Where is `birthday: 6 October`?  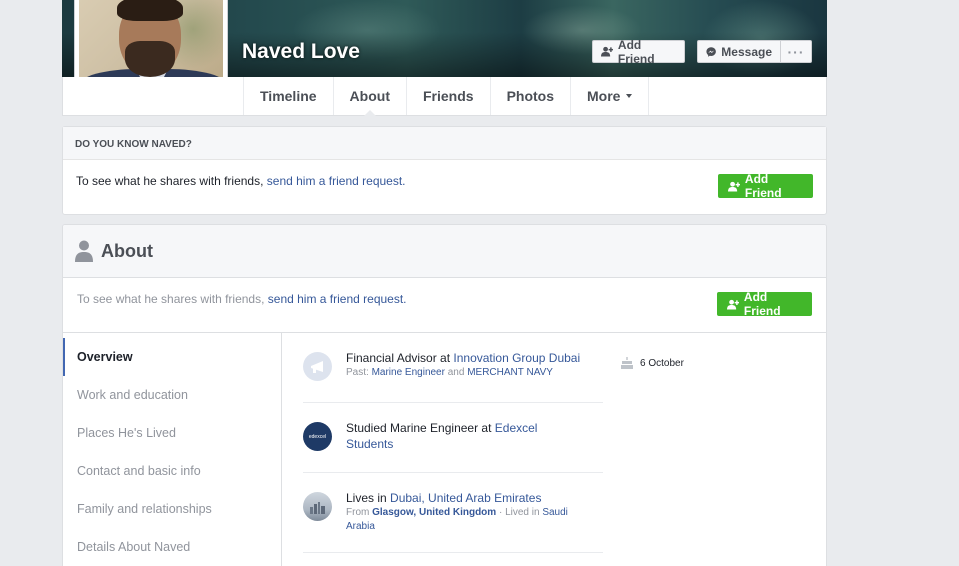 birthday: 6 October is located at coordinates (652, 363).